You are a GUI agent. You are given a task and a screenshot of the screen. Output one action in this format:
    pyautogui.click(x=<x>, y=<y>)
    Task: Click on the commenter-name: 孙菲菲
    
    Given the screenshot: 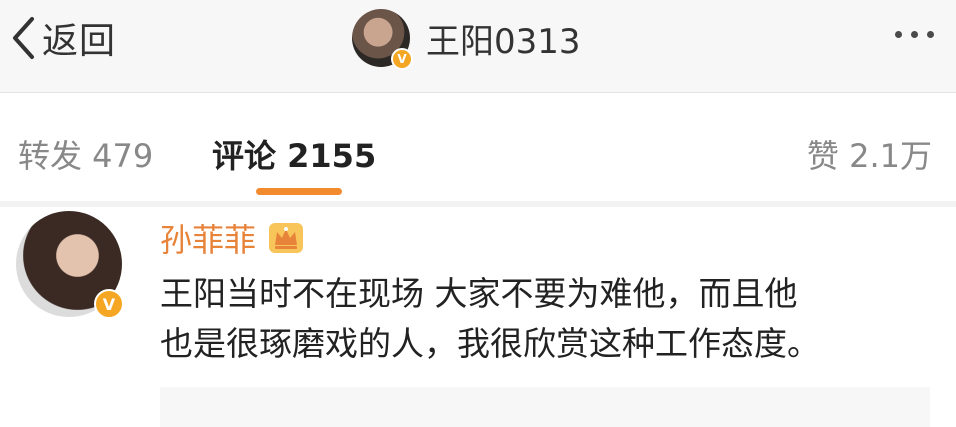 What is the action you would take?
    pyautogui.click(x=232, y=238)
    